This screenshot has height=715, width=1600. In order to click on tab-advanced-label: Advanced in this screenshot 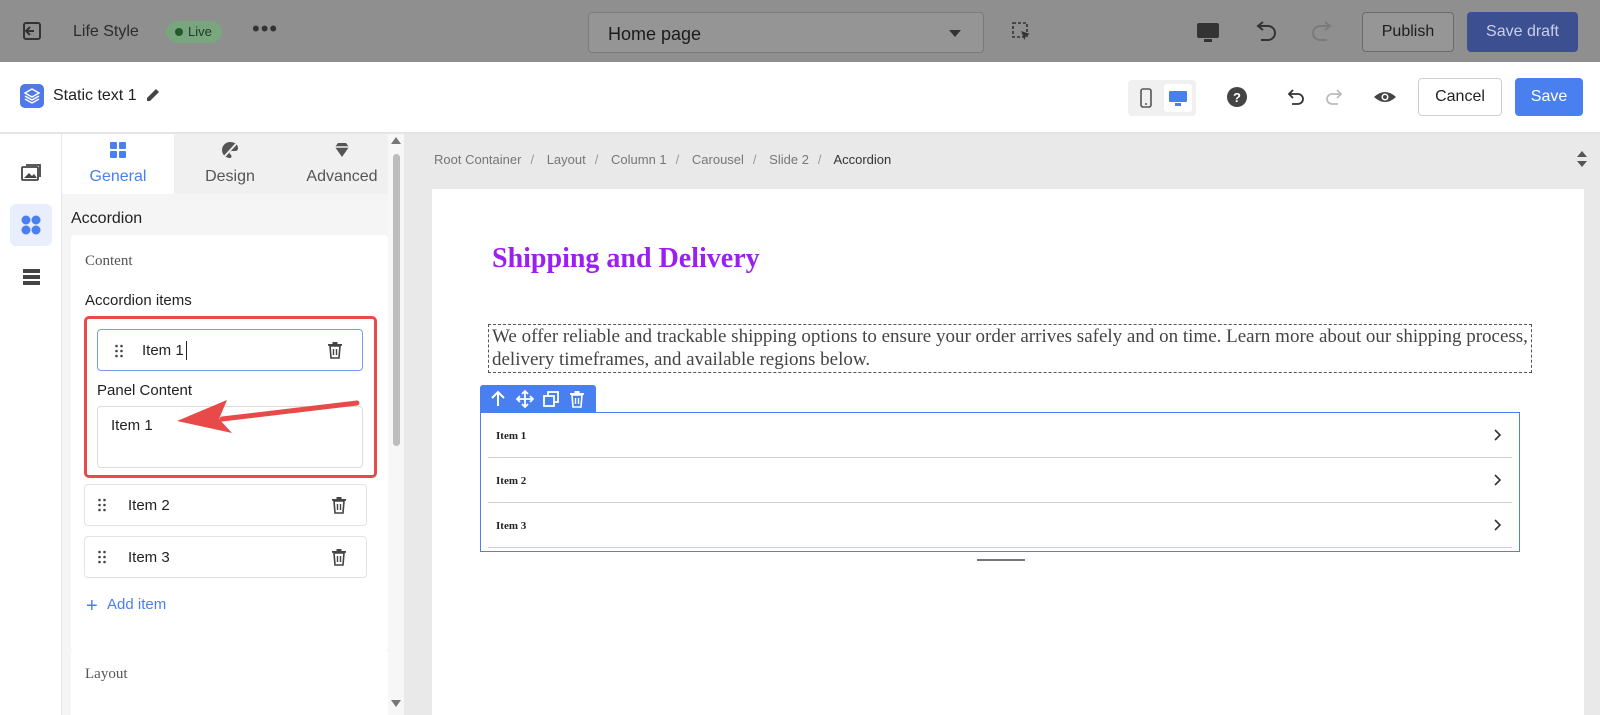, I will do `click(342, 176)`.